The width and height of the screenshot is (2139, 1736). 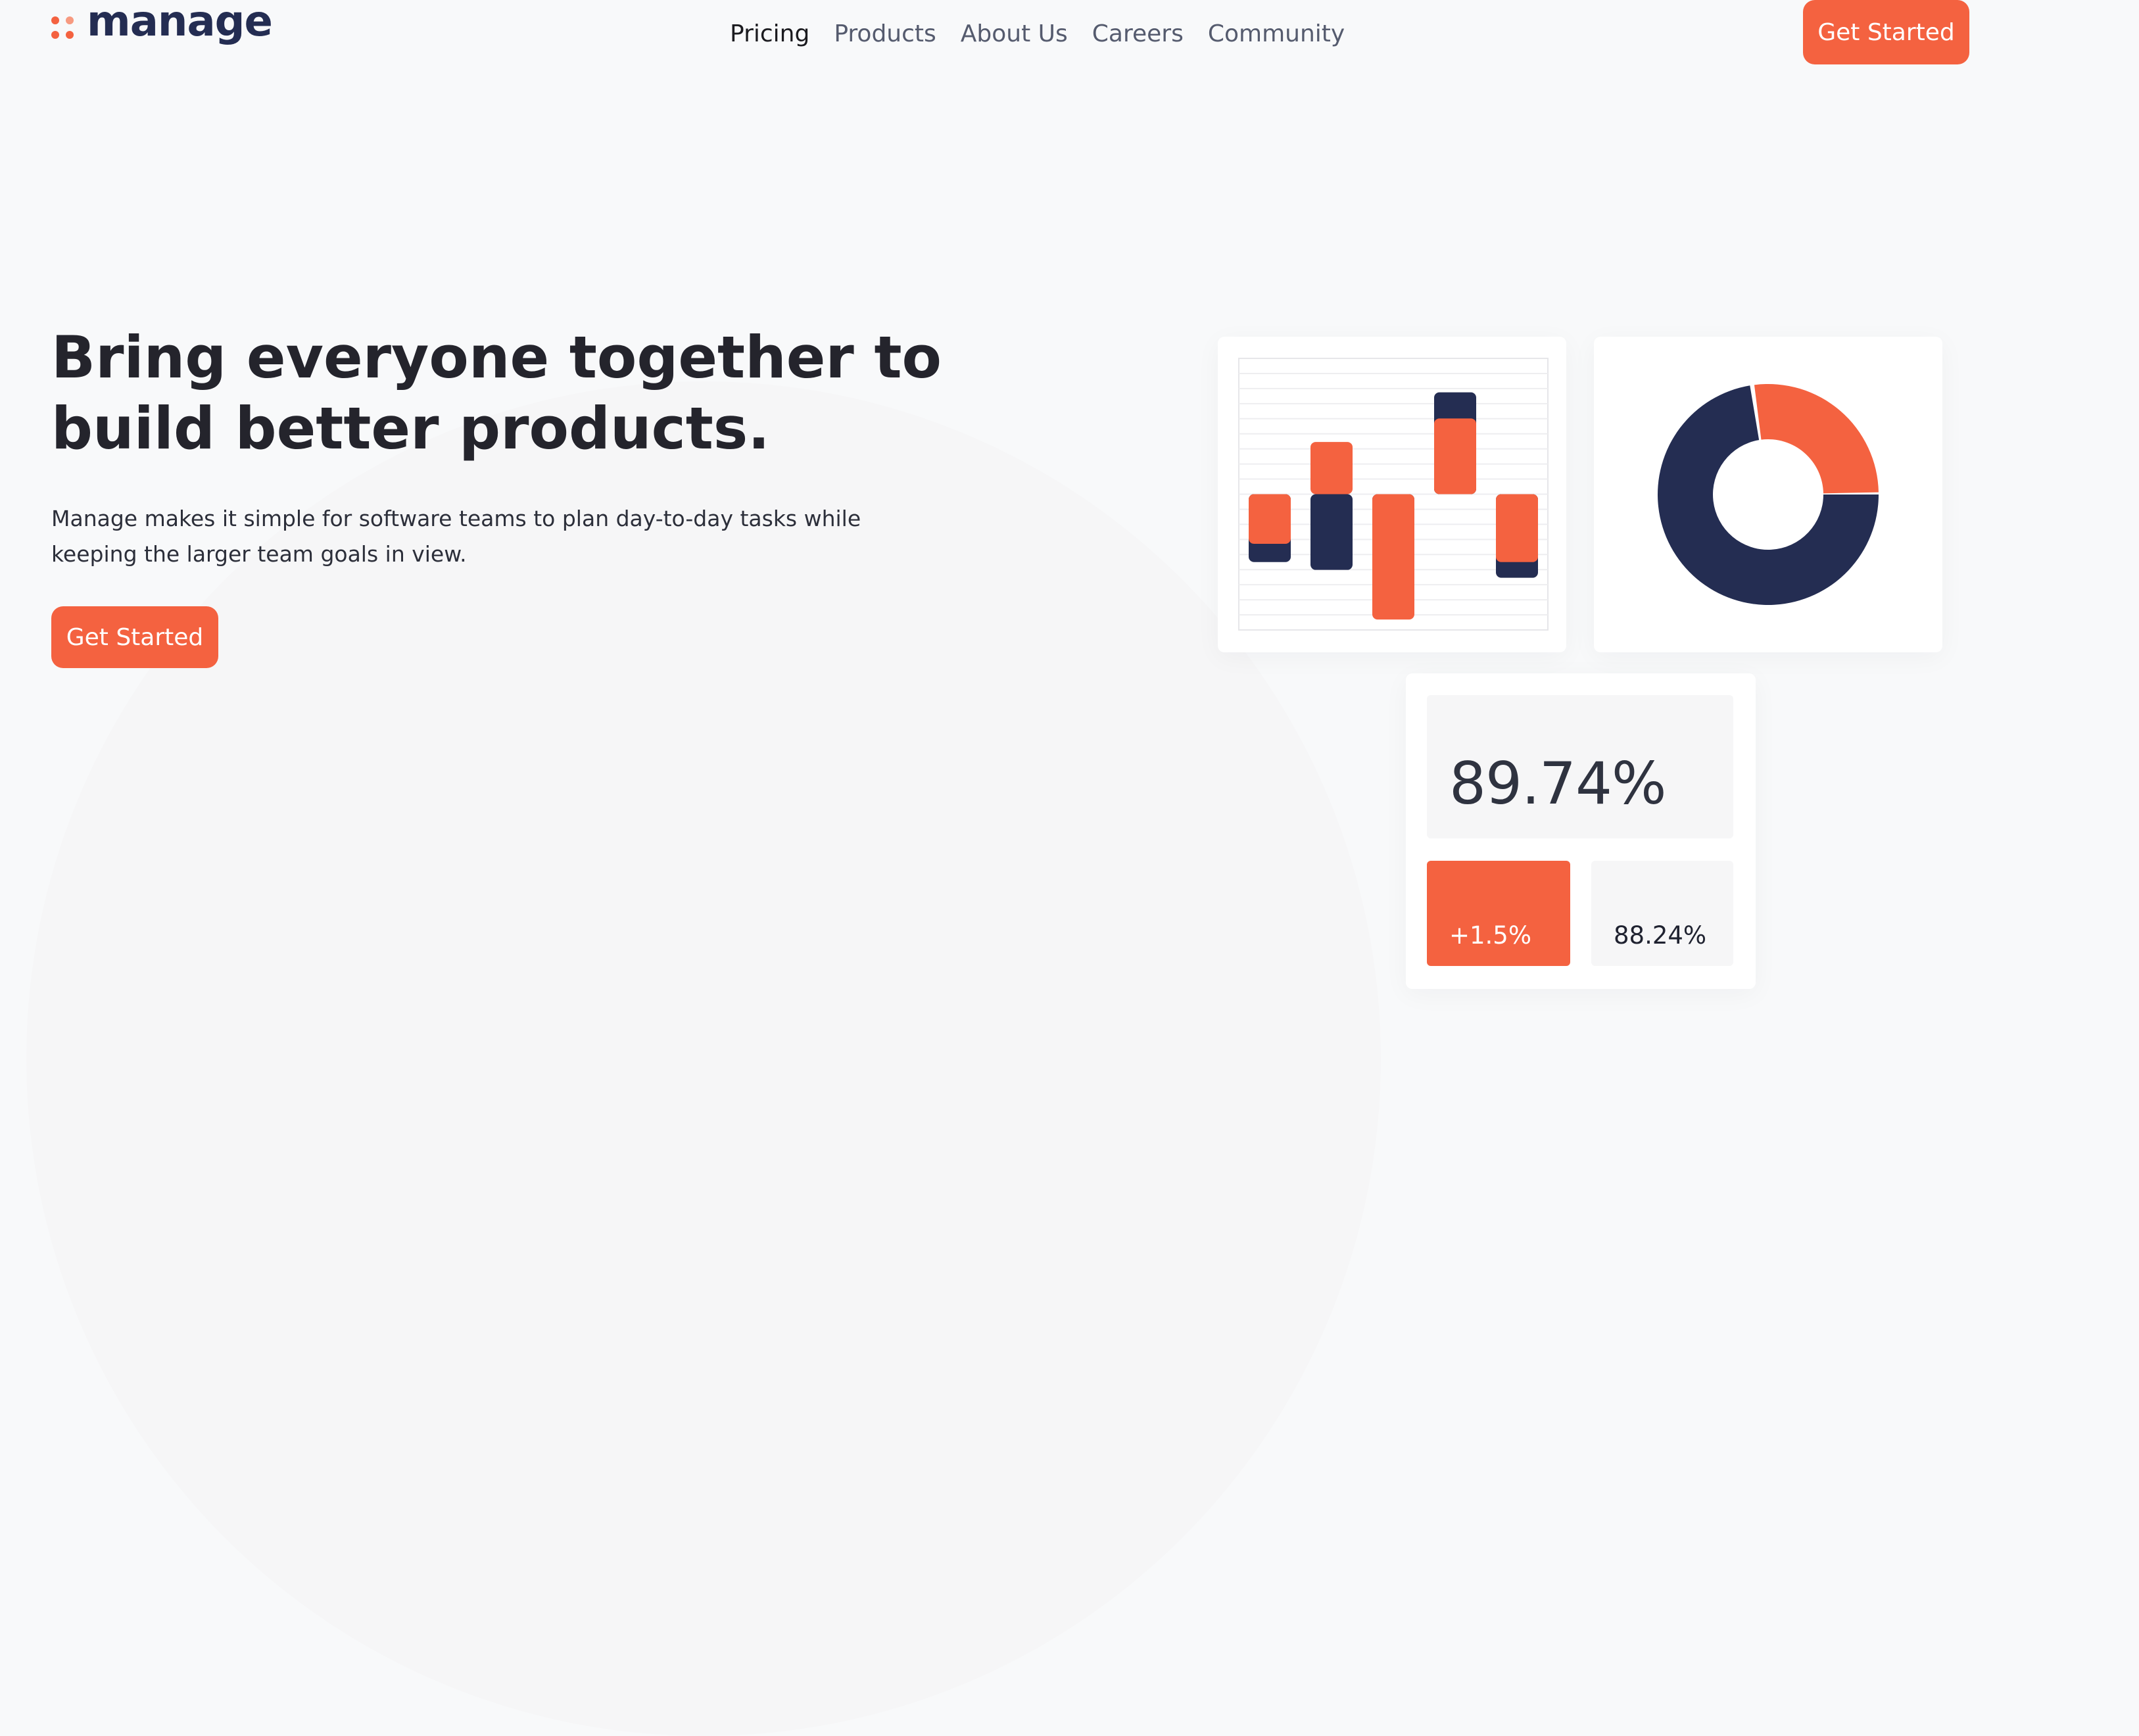 I want to click on stats-card: 89.74% +1.5% 88.24%, so click(x=1581, y=831).